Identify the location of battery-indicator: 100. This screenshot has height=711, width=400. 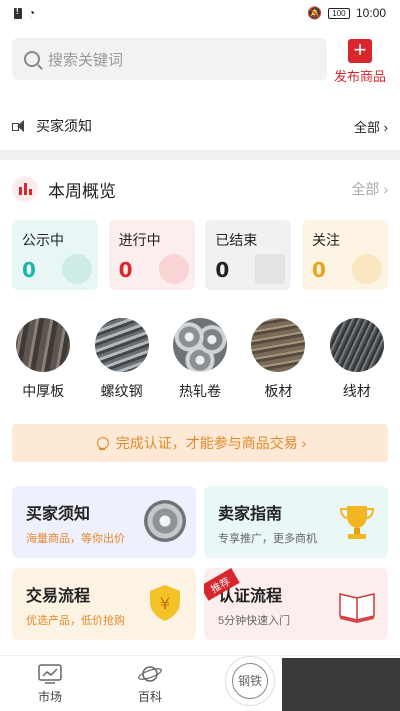
(338, 13).